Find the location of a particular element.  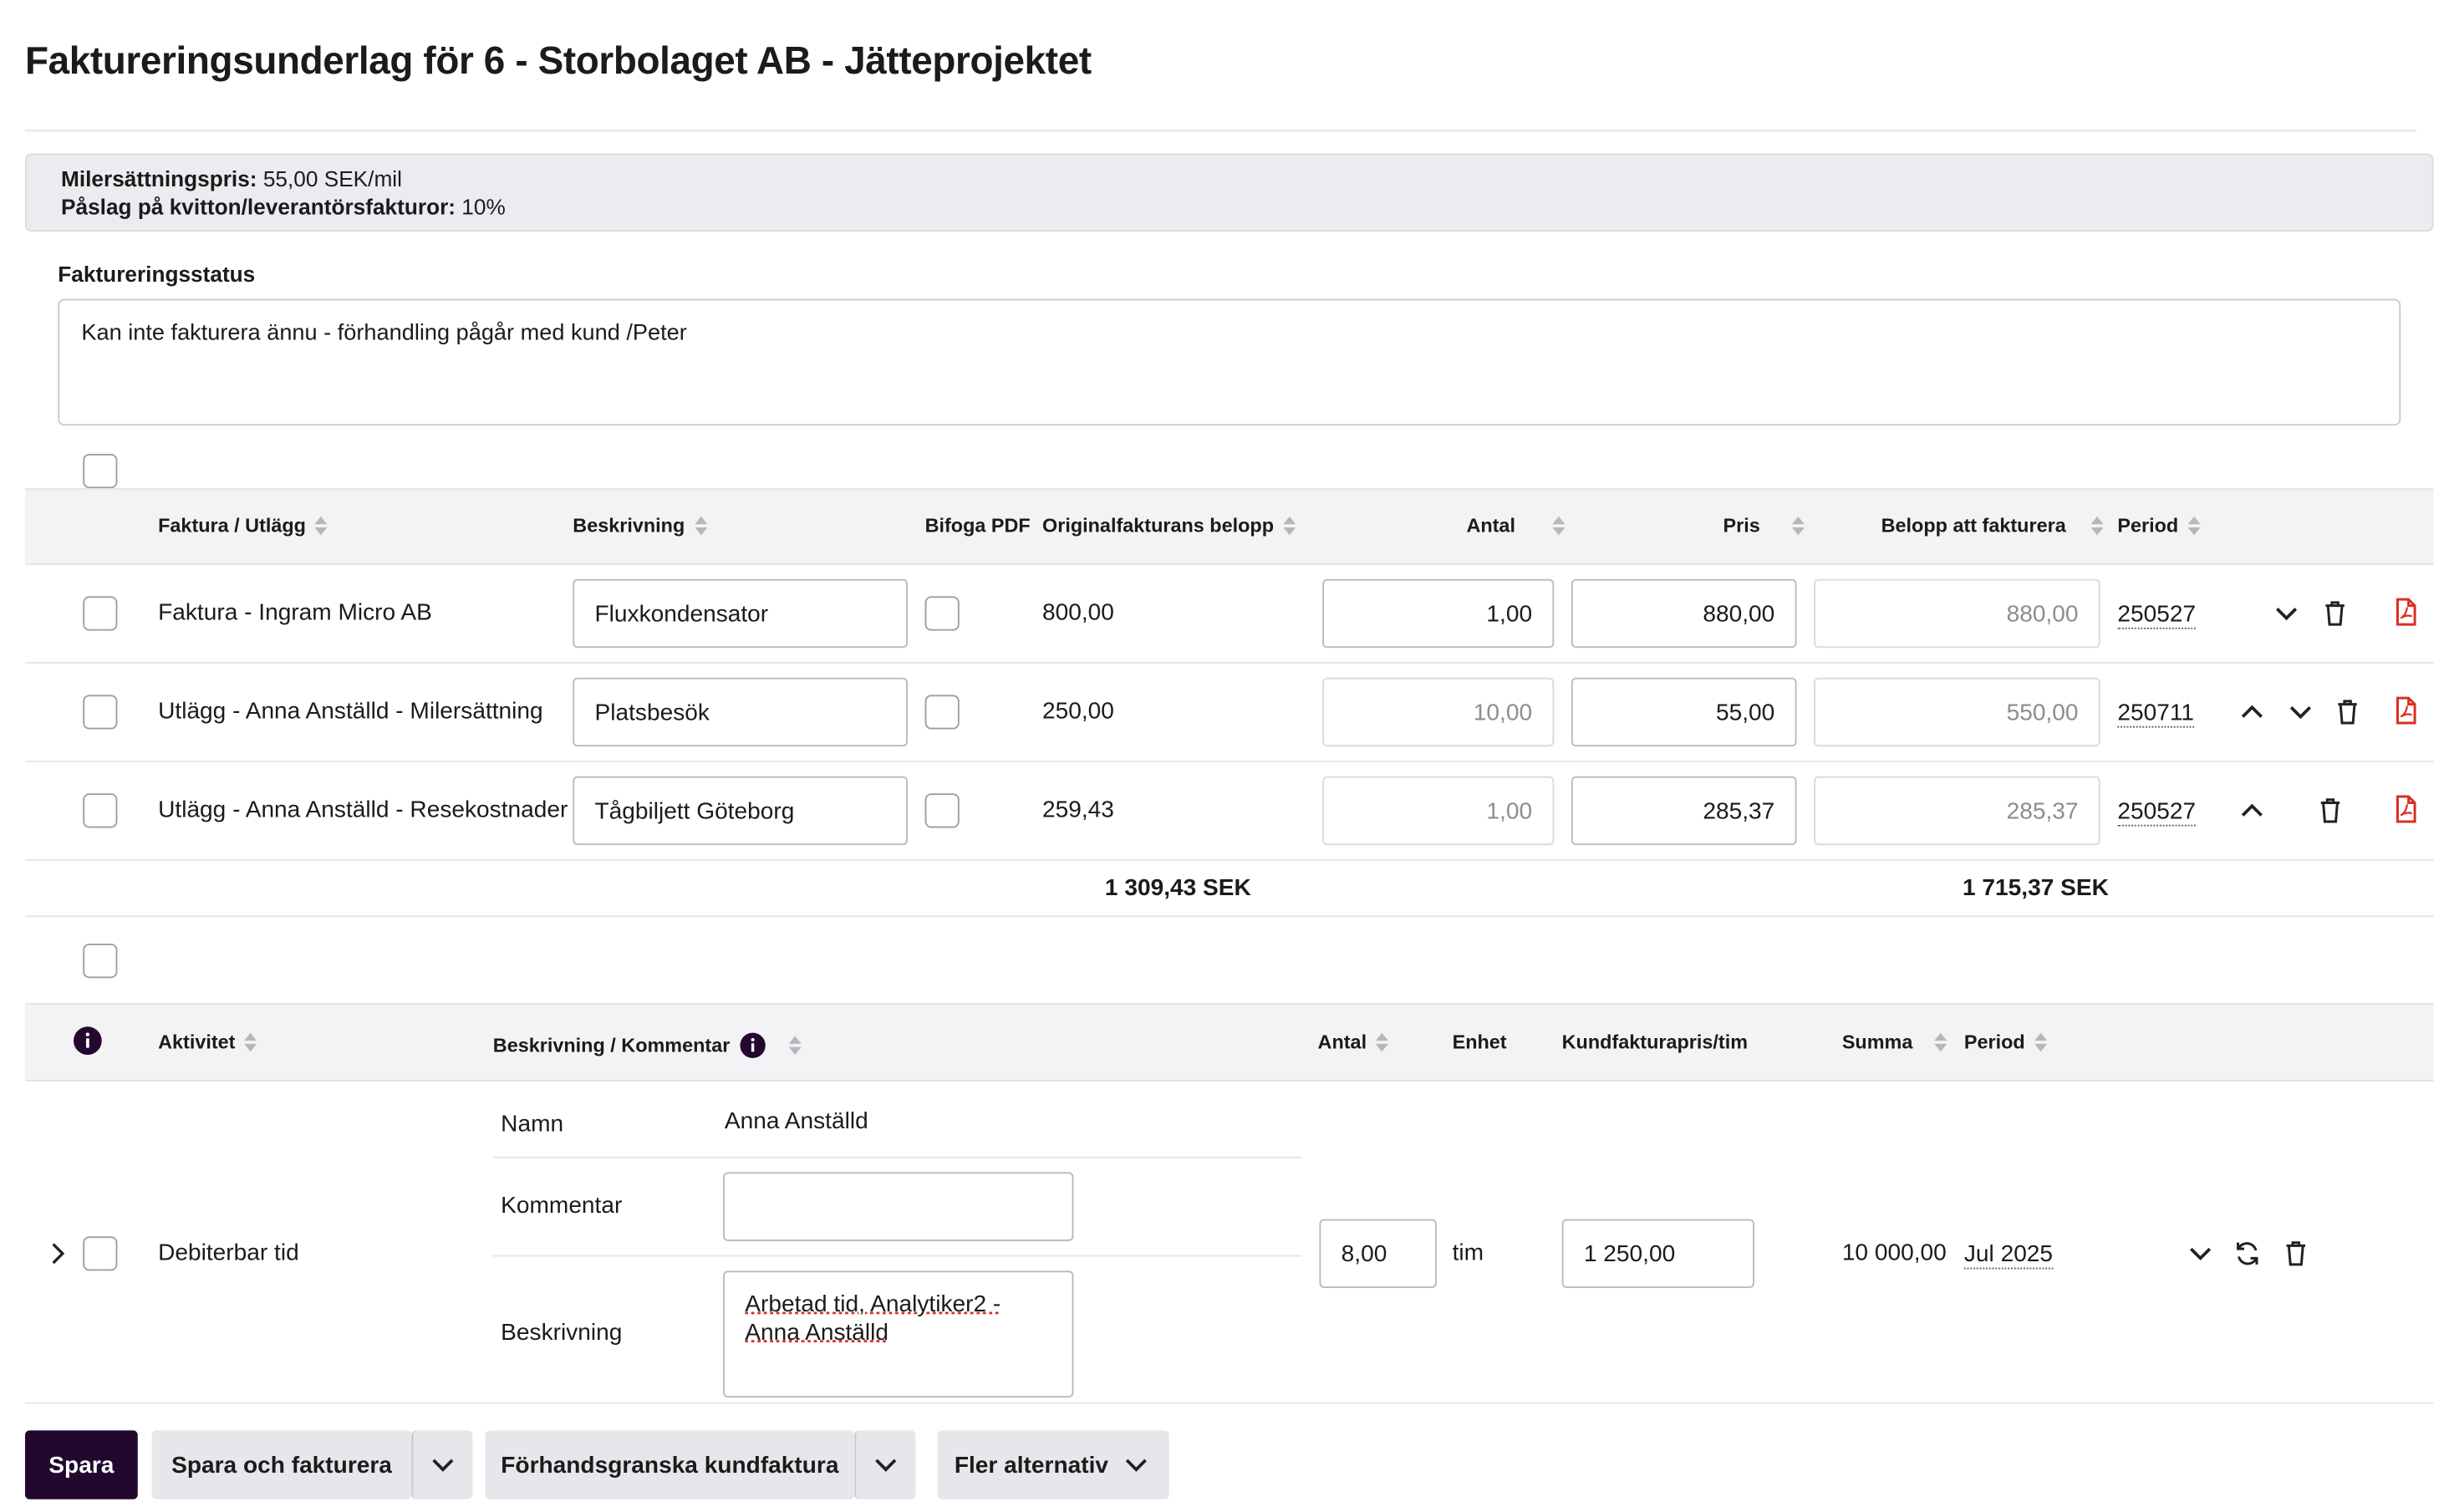

customer-price-input: 1 250,00 is located at coordinates (1658, 1253).